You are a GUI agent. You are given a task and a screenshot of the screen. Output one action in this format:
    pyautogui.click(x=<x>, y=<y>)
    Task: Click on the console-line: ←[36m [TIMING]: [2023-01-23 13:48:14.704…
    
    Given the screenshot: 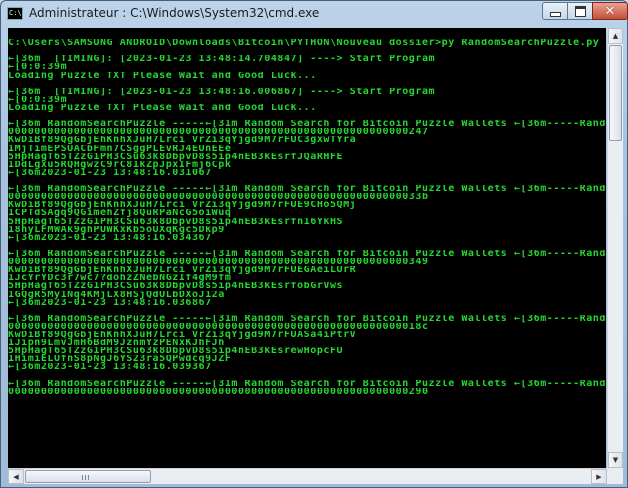 What is the action you would take?
    pyautogui.click(x=222, y=59)
    